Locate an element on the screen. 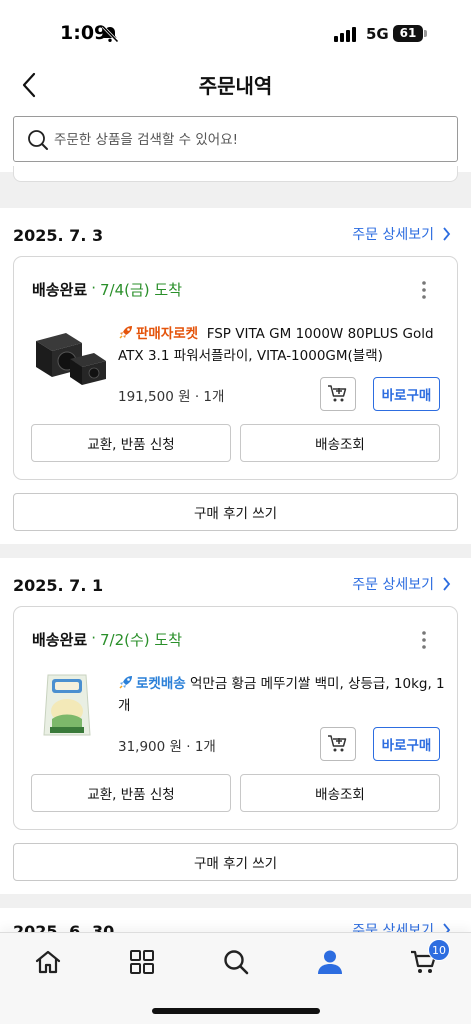  price-quantity: 31,900 원 · 1개 is located at coordinates (167, 747).